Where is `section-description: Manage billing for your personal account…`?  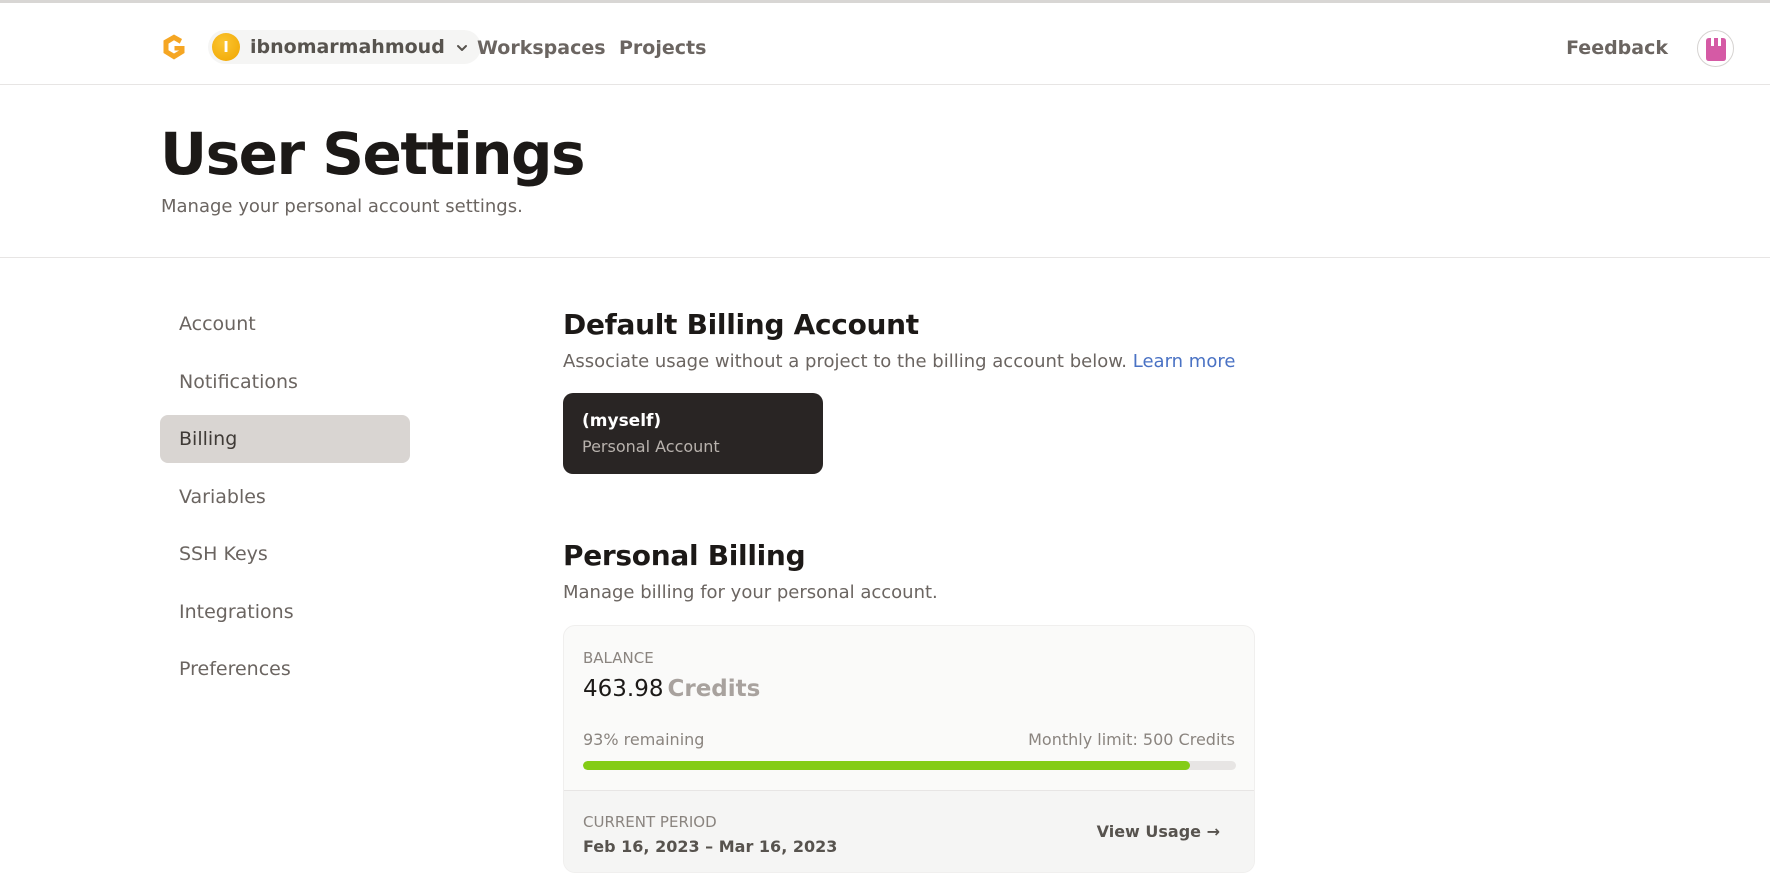 section-description: Manage billing for your personal account… is located at coordinates (750, 592).